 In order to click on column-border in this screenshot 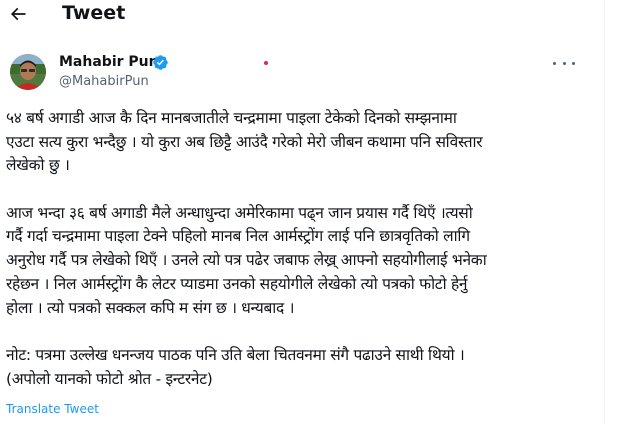, I will do `click(604, 212)`.